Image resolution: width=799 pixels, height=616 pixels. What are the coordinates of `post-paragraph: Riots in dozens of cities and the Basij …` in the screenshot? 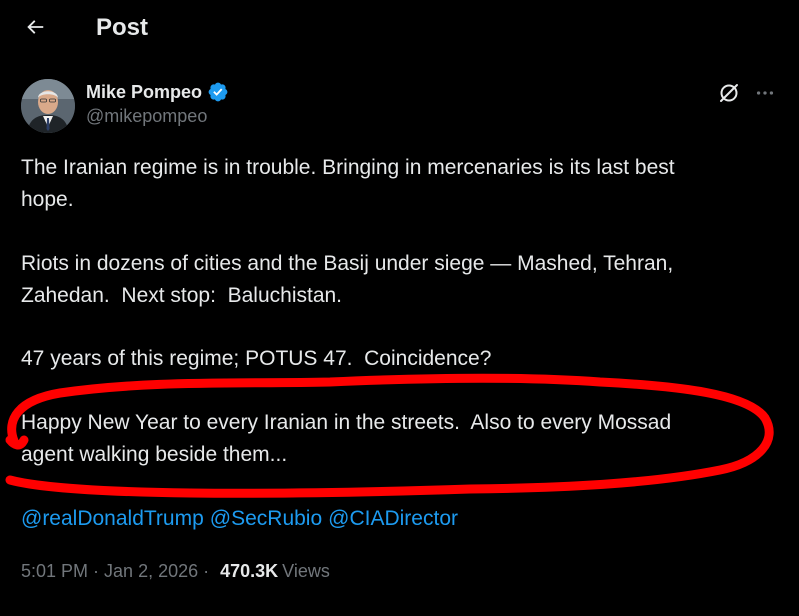 It's located at (347, 279).